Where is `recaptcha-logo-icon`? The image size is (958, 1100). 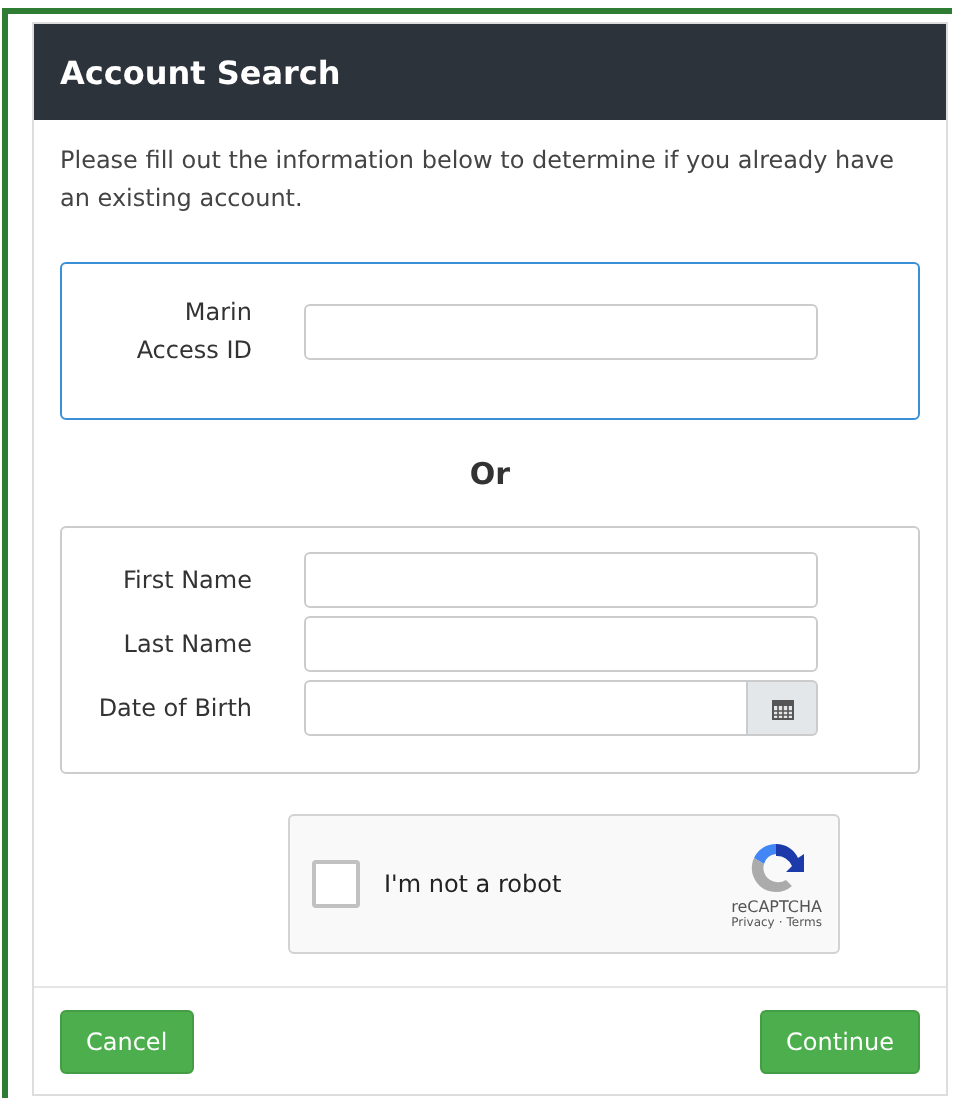 recaptcha-logo-icon is located at coordinates (776, 868).